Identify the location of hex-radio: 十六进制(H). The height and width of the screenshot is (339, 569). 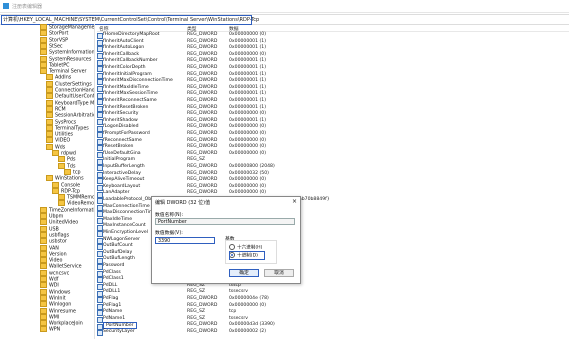
(245, 247).